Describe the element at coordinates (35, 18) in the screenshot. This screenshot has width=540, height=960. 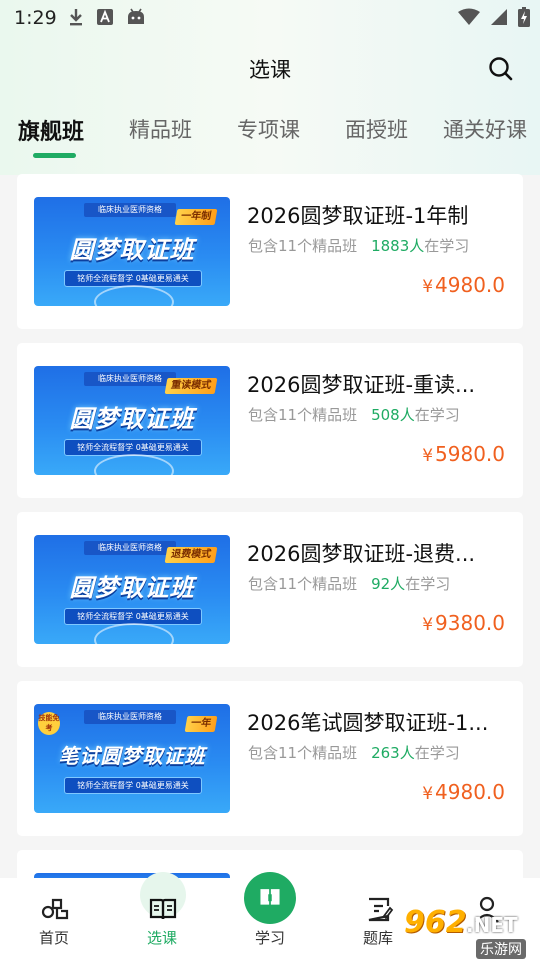
I see `status-time: 1:29` at that location.